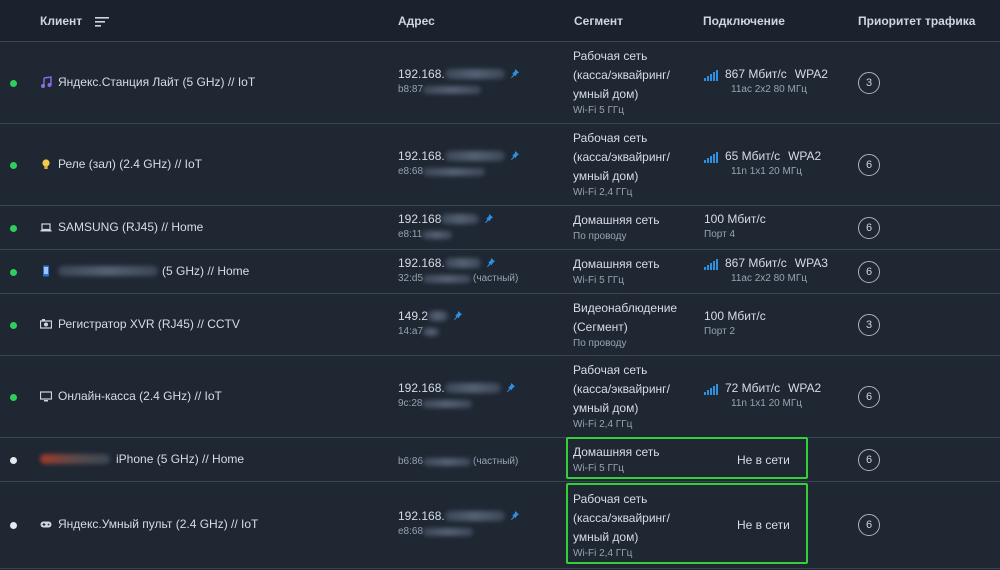  Describe the element at coordinates (411, 278) in the screenshot. I see `mac-prefix: 32:d5` at that location.